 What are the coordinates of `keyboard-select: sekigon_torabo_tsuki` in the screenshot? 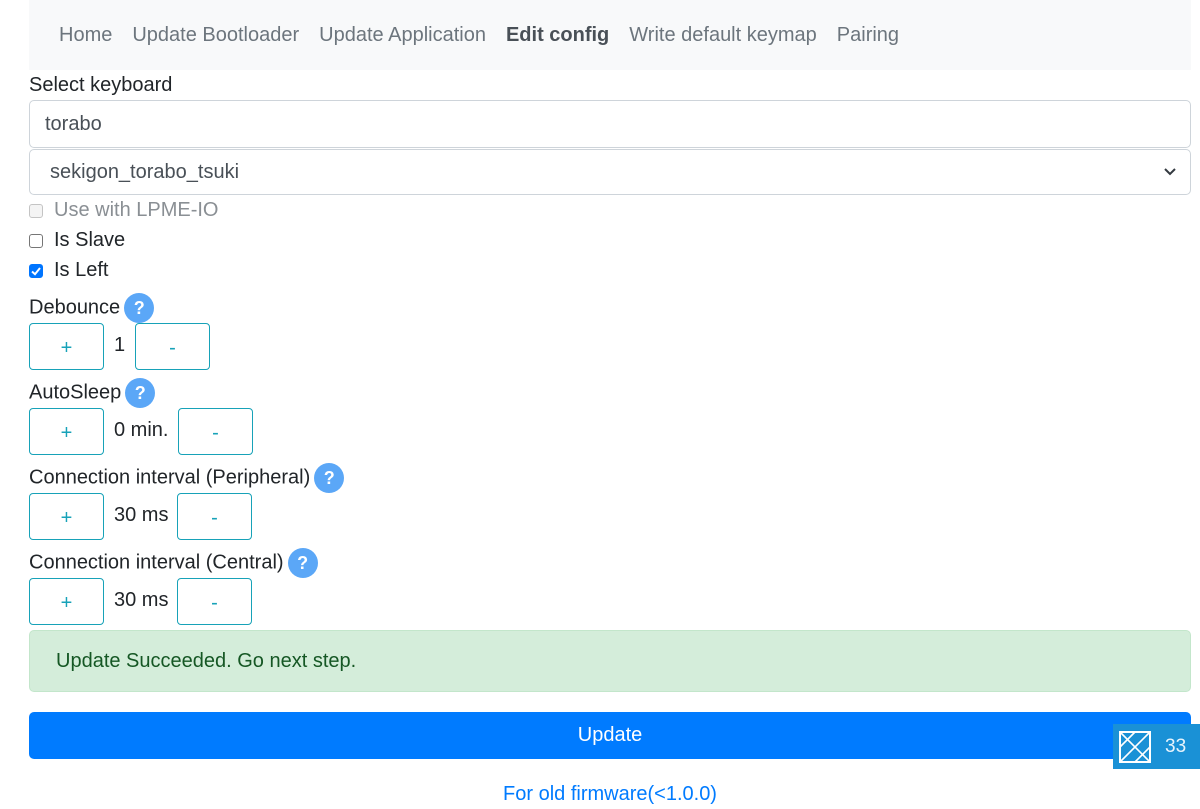 It's located at (610, 172).